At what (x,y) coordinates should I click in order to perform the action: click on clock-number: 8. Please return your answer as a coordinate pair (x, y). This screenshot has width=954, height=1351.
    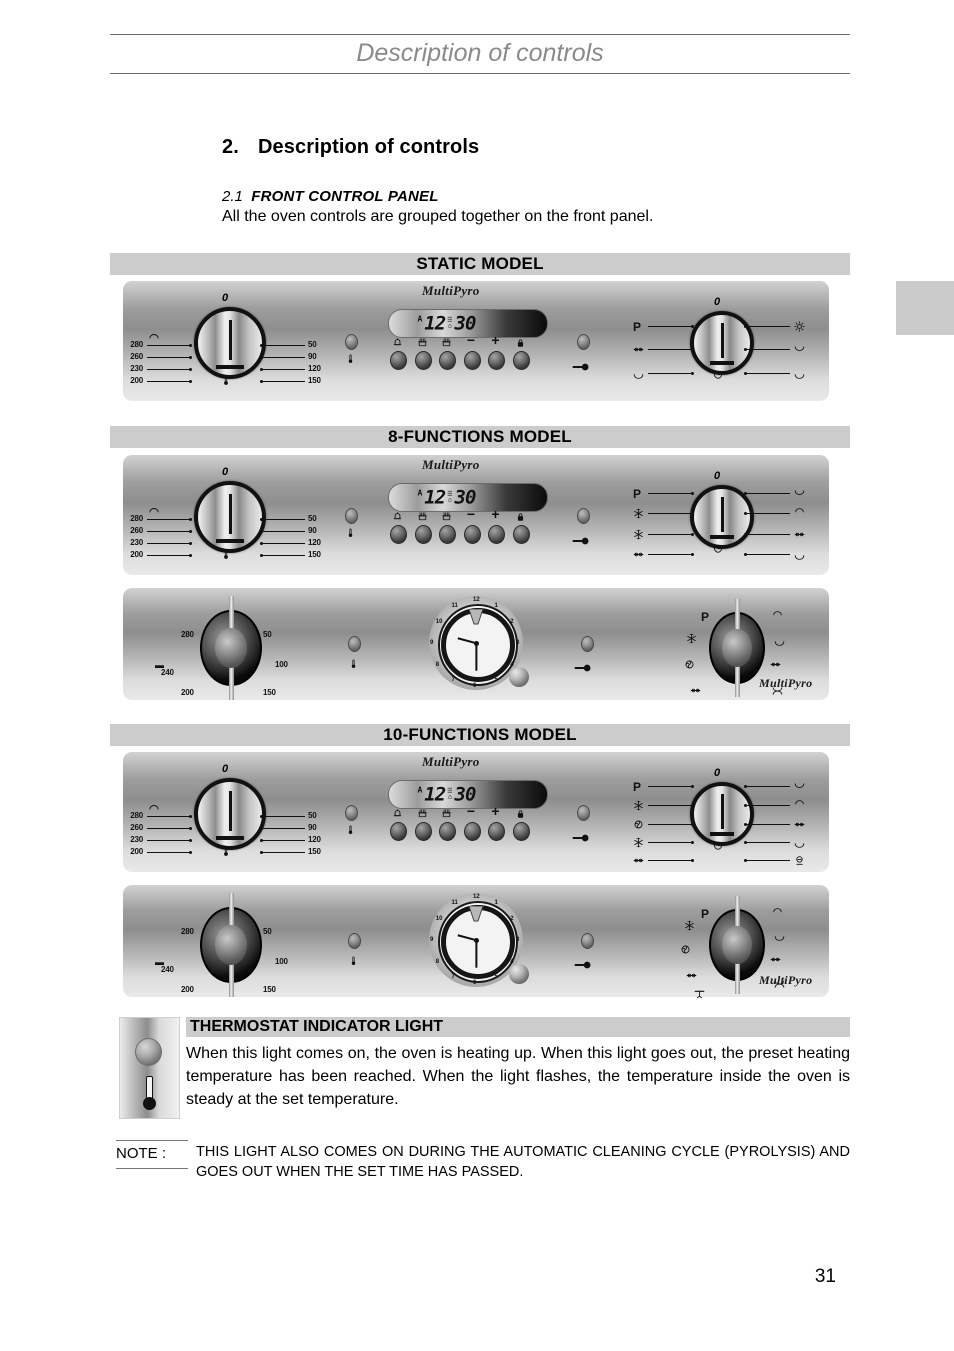
    Looking at the image, I should click on (437, 961).